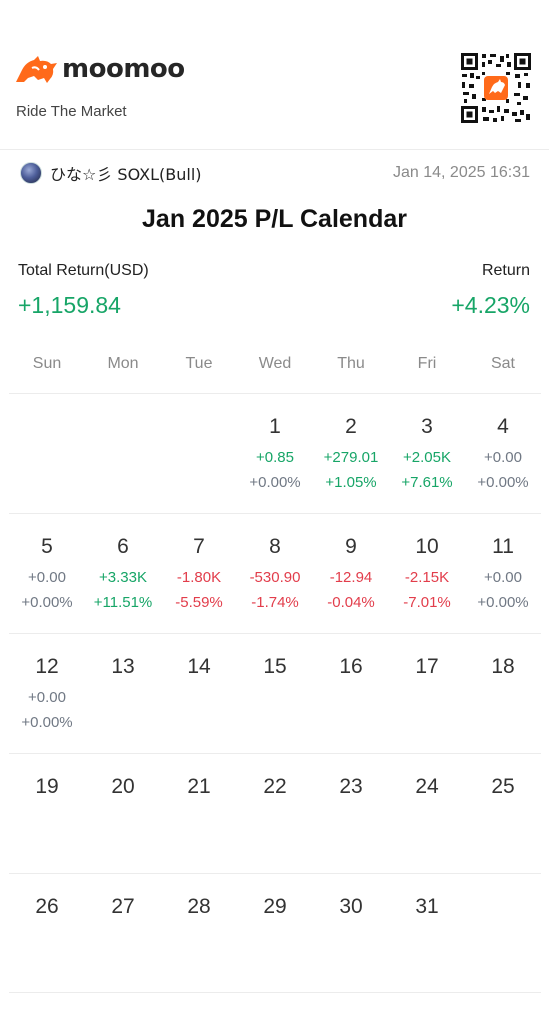 Image resolution: width=549 pixels, height=1017 pixels. I want to click on day-number: 26, so click(47, 906).